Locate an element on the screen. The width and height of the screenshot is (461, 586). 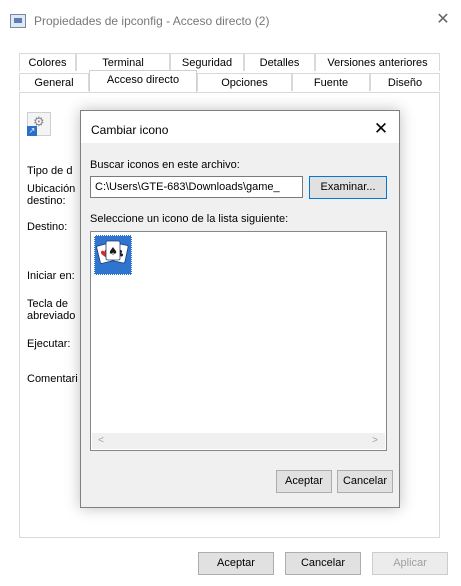
label-destino: Destino: is located at coordinates (47, 227).